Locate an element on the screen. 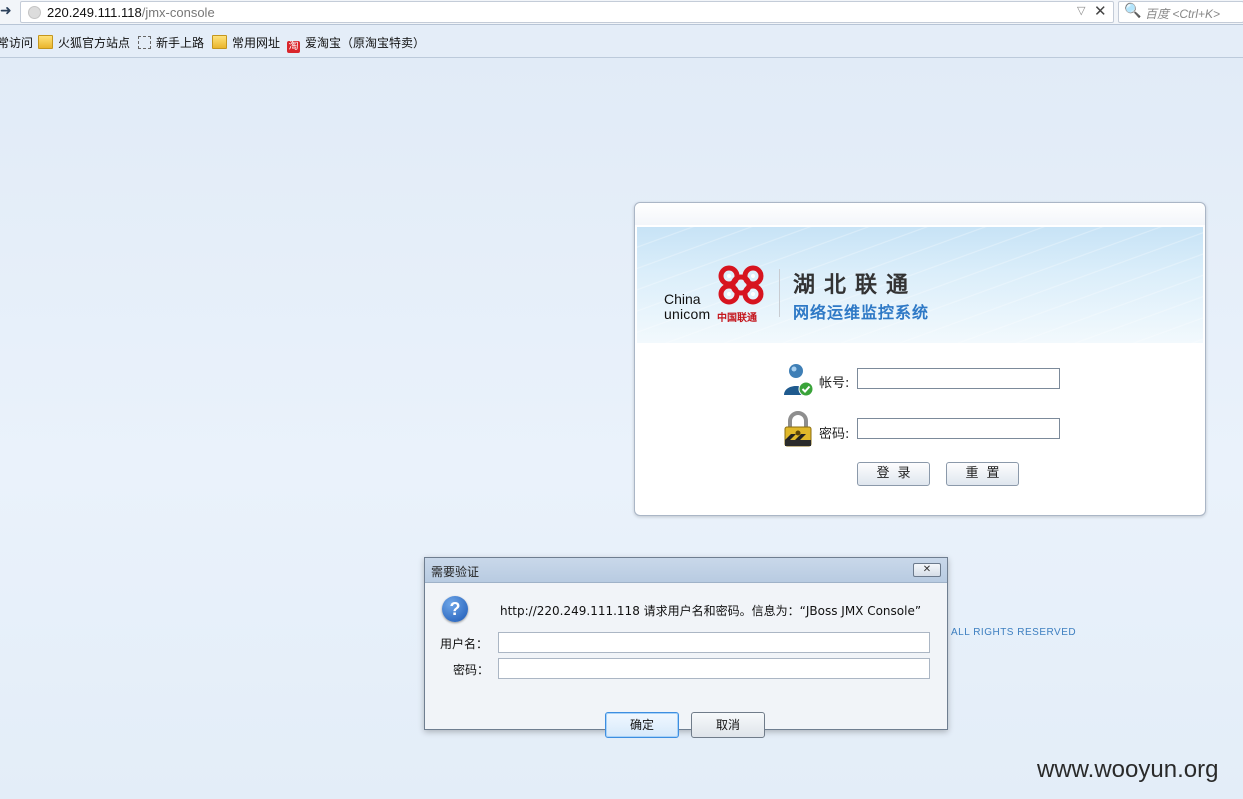 Image resolution: width=1243 pixels, height=799 pixels. search-input: 🔍 百度 <Ctrl+K> is located at coordinates (1180, 12).